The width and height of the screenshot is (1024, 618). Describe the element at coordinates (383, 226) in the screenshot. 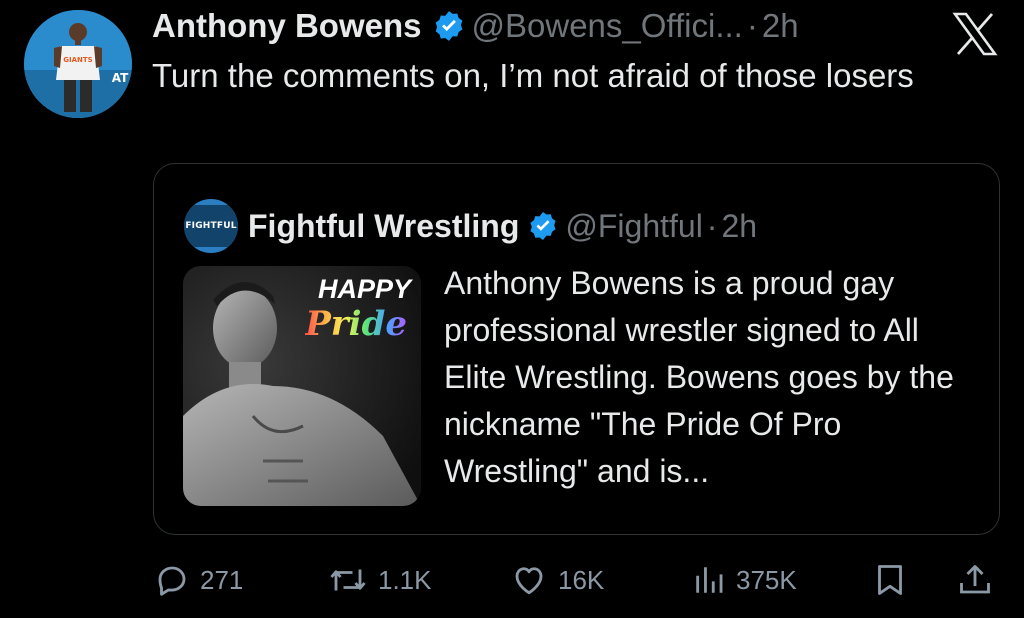

I see `quoted-author-name: Fightful Wrestling` at that location.